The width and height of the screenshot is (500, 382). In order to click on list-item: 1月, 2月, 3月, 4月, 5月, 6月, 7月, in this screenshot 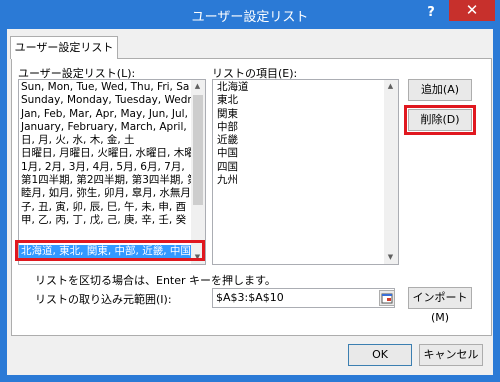, I will do `click(105, 167)`.